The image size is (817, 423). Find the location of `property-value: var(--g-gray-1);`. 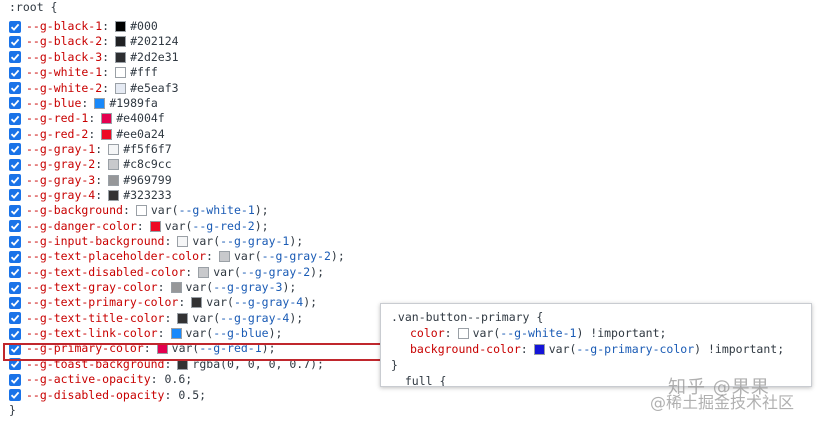

property-value: var(--g-gray-1); is located at coordinates (247, 241).